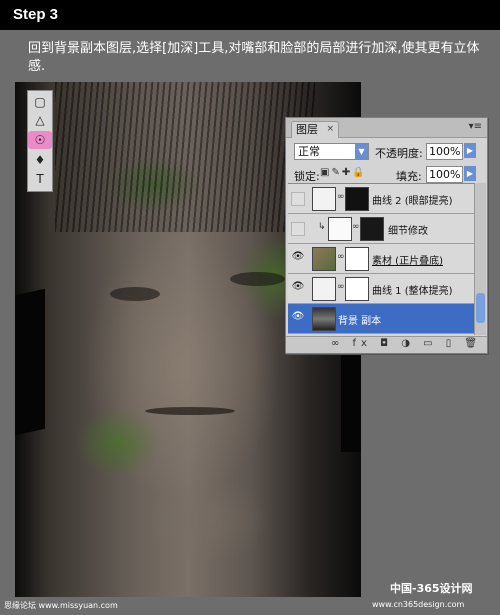 The width and height of the screenshot is (500, 615). I want to click on rectangle-icon: ▢, so click(40, 102).